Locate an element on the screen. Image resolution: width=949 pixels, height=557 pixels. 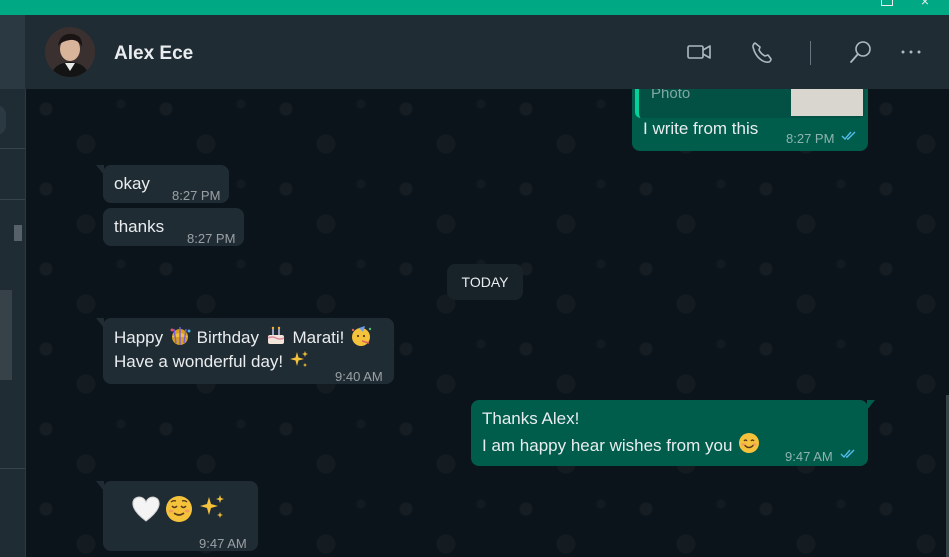
menu-icon is located at coordinates (911, 52).